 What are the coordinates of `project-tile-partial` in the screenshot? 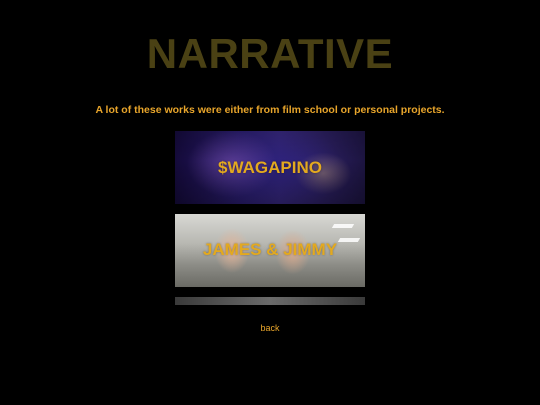 It's located at (270, 301).